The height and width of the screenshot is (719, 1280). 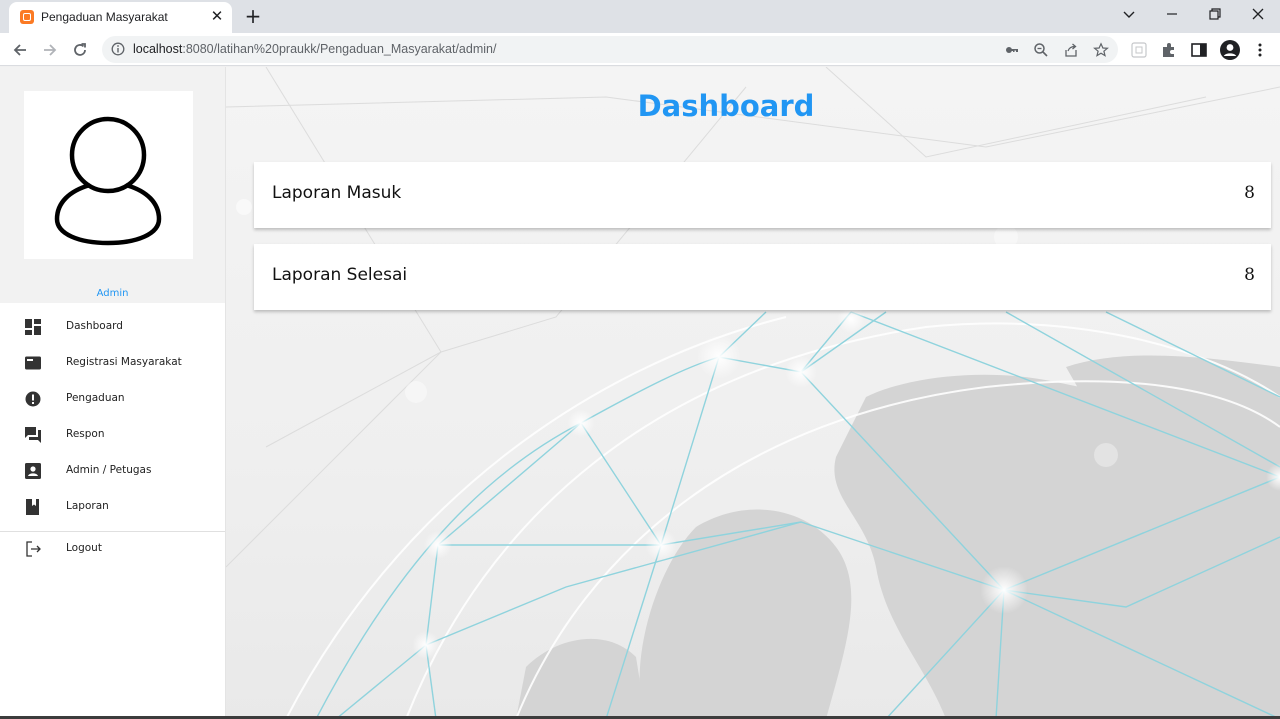 What do you see at coordinates (33, 363) in the screenshot?
I see `card-icon` at bounding box center [33, 363].